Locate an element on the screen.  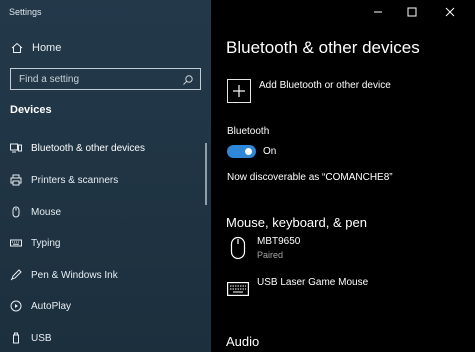
discoverable-text: Now discoverable as “COMANCHE8” is located at coordinates (310, 177).